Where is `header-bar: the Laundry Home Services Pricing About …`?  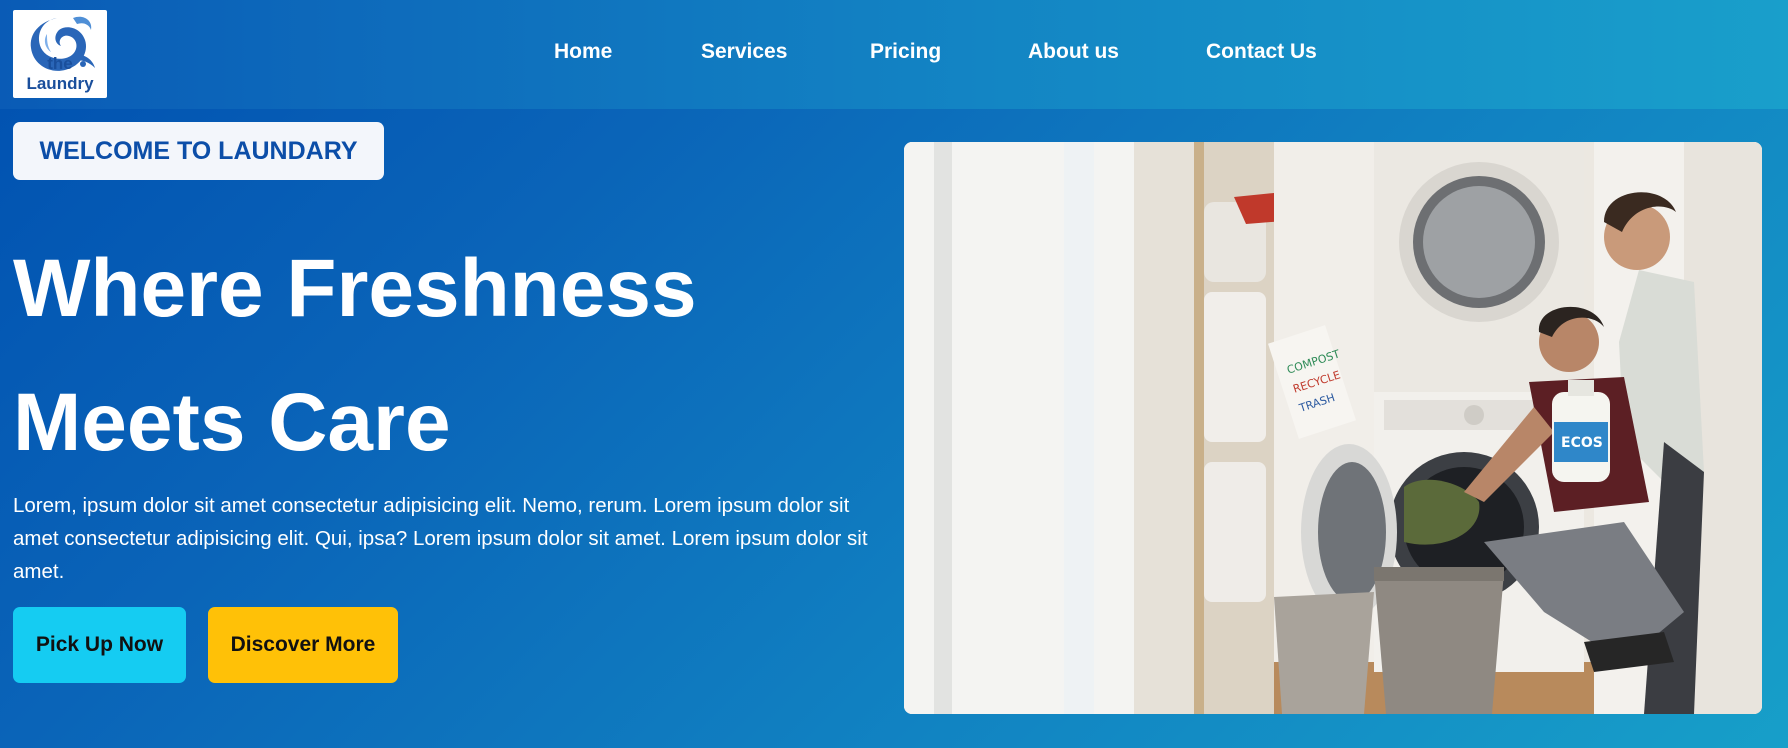
header-bar: the Laundry Home Services Pricing About … is located at coordinates (894, 54).